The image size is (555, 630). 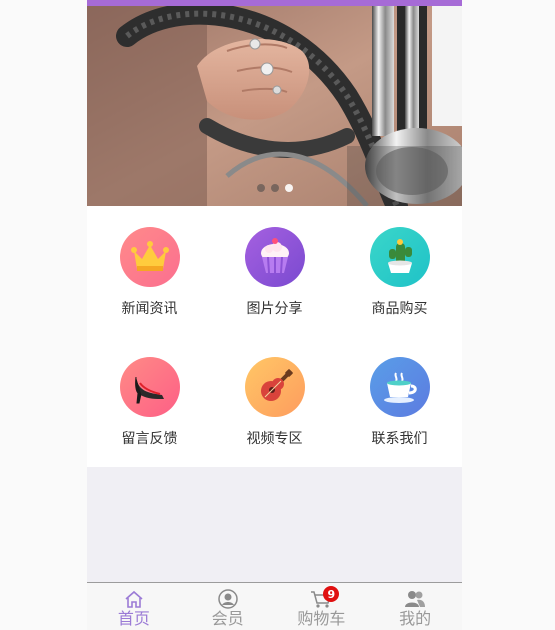 I want to click on menu-item-photos: 图片分享, so click(x=274, y=271).